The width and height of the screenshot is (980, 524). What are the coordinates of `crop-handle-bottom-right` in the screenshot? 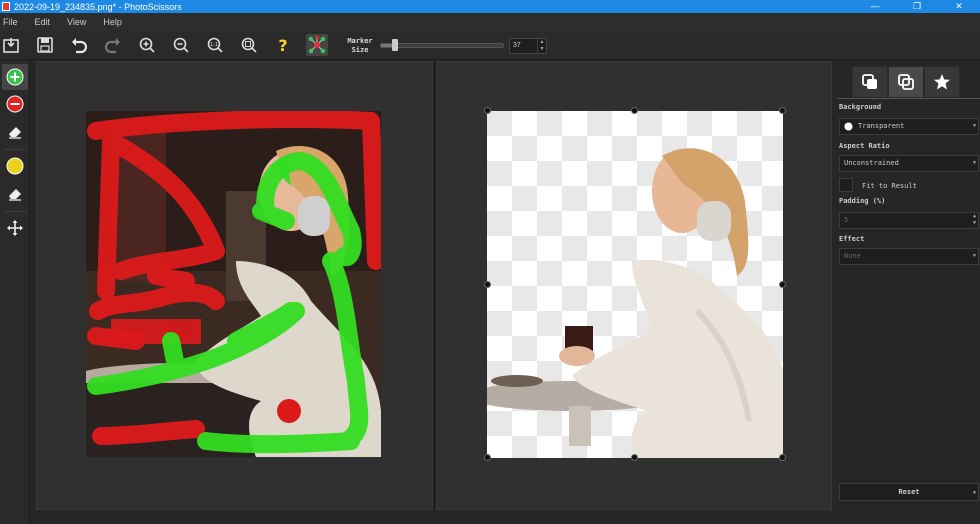 It's located at (782, 457).